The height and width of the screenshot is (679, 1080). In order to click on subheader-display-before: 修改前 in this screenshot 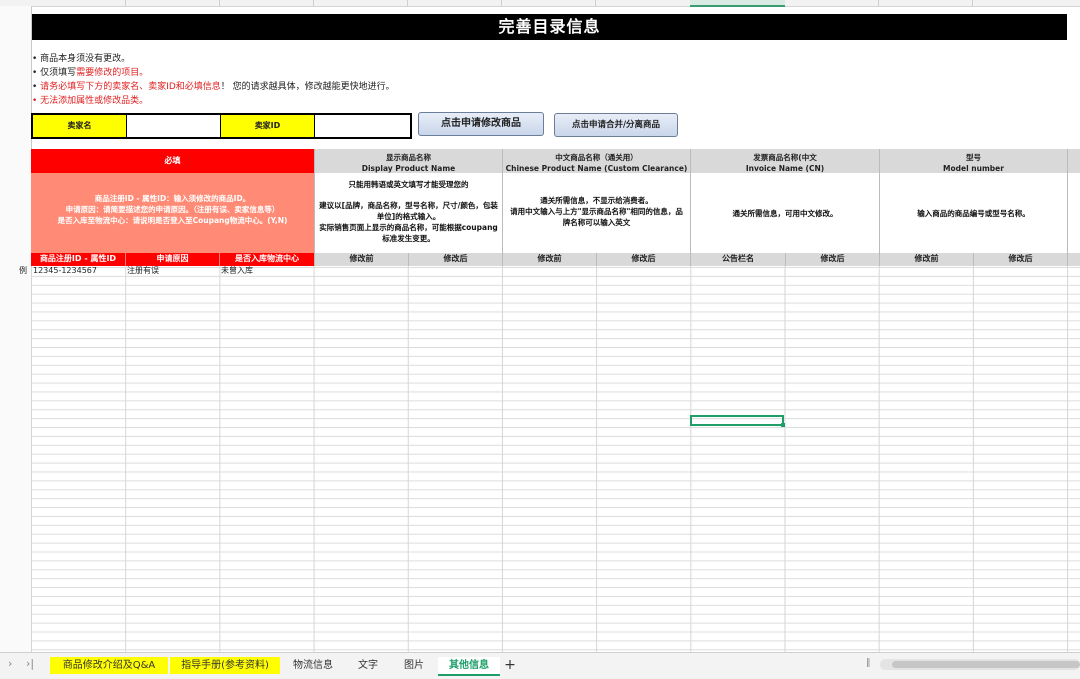, I will do `click(361, 259)`.